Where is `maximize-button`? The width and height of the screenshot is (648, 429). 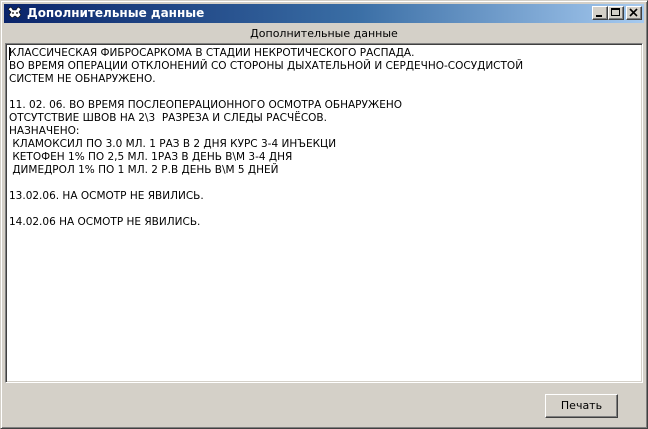
maximize-button is located at coordinates (616, 13).